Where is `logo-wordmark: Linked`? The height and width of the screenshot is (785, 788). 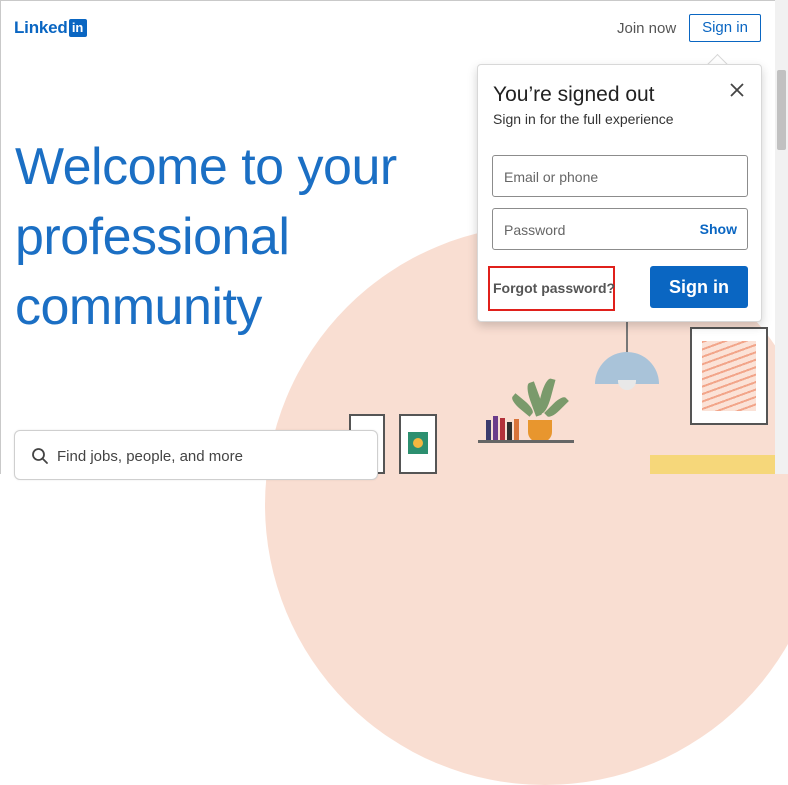
logo-wordmark: Linked is located at coordinates (41, 27).